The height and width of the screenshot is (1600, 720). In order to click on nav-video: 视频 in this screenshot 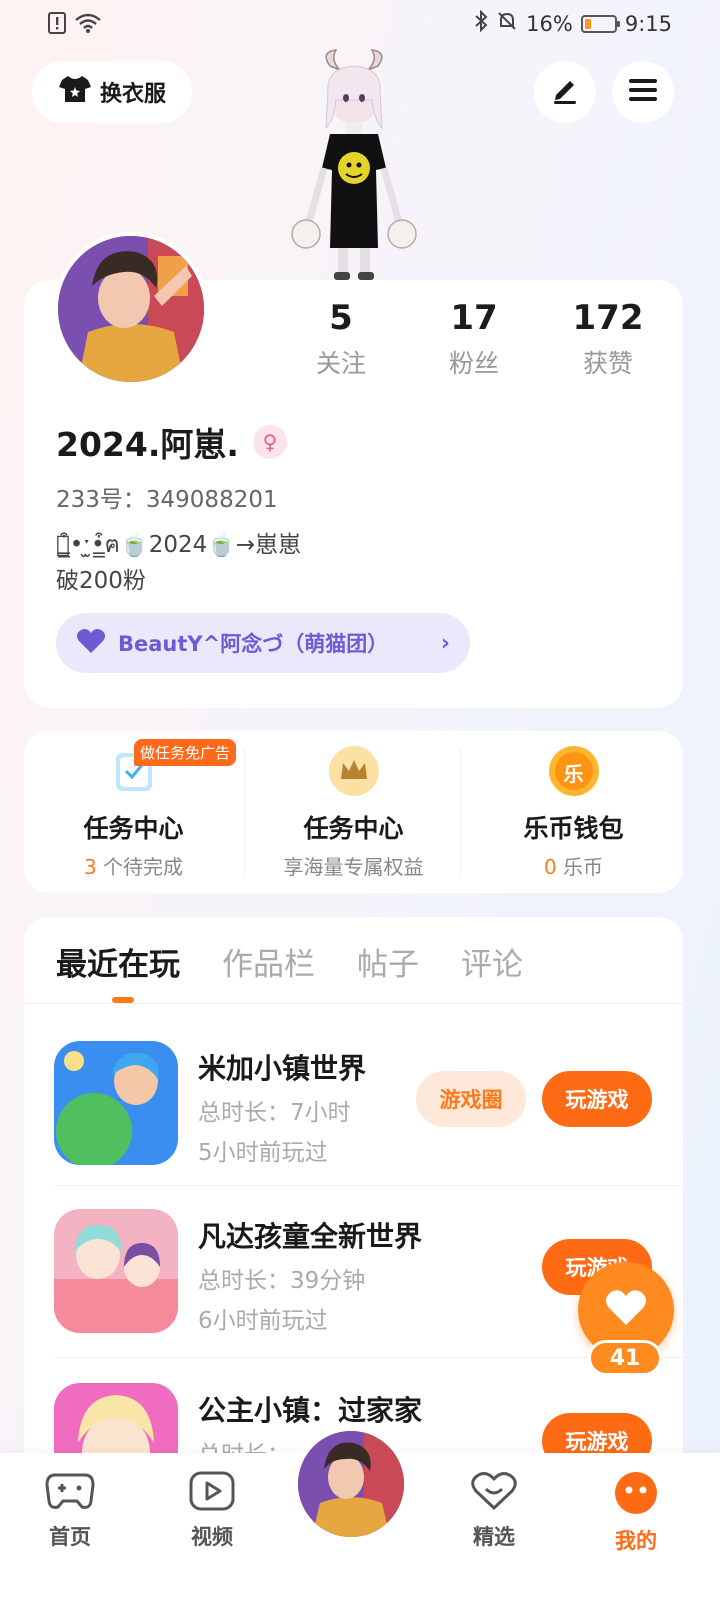, I will do `click(212, 1511)`.